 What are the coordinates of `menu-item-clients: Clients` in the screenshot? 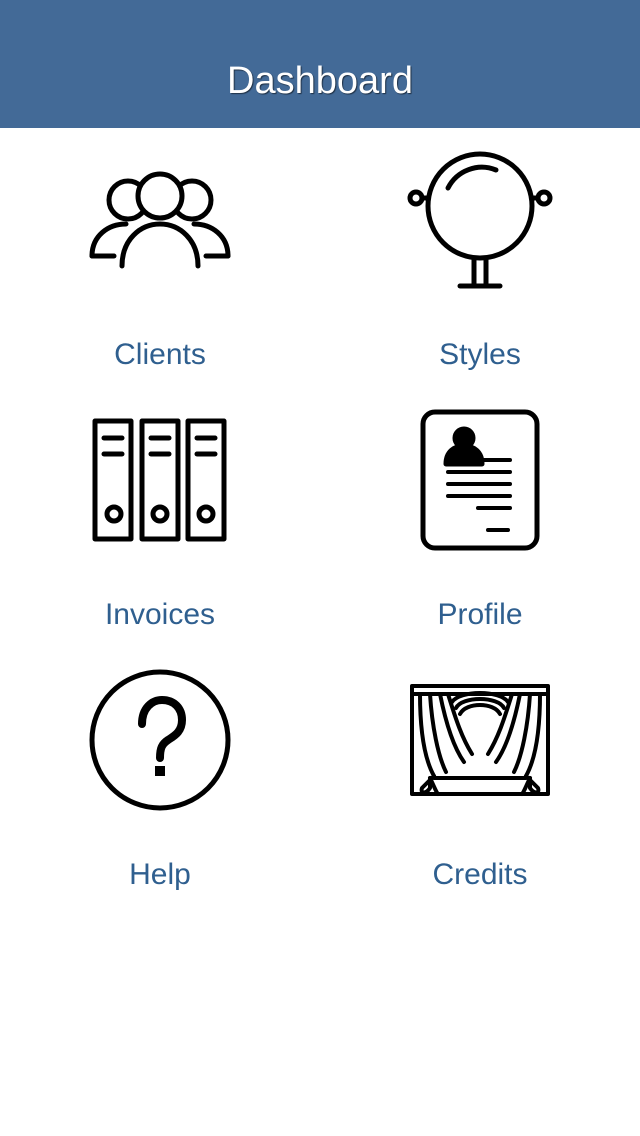 It's located at (160, 278).